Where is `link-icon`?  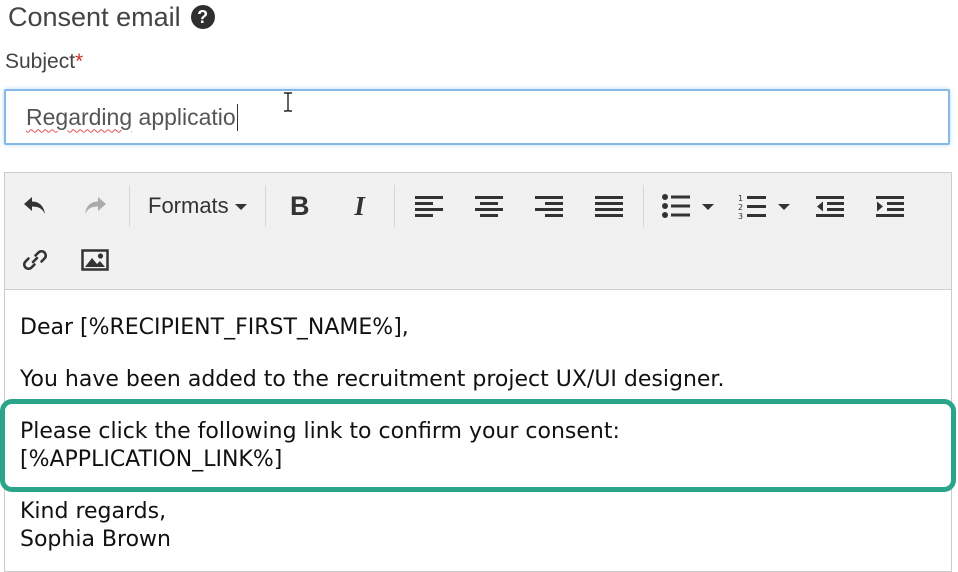
link-icon is located at coordinates (35, 260).